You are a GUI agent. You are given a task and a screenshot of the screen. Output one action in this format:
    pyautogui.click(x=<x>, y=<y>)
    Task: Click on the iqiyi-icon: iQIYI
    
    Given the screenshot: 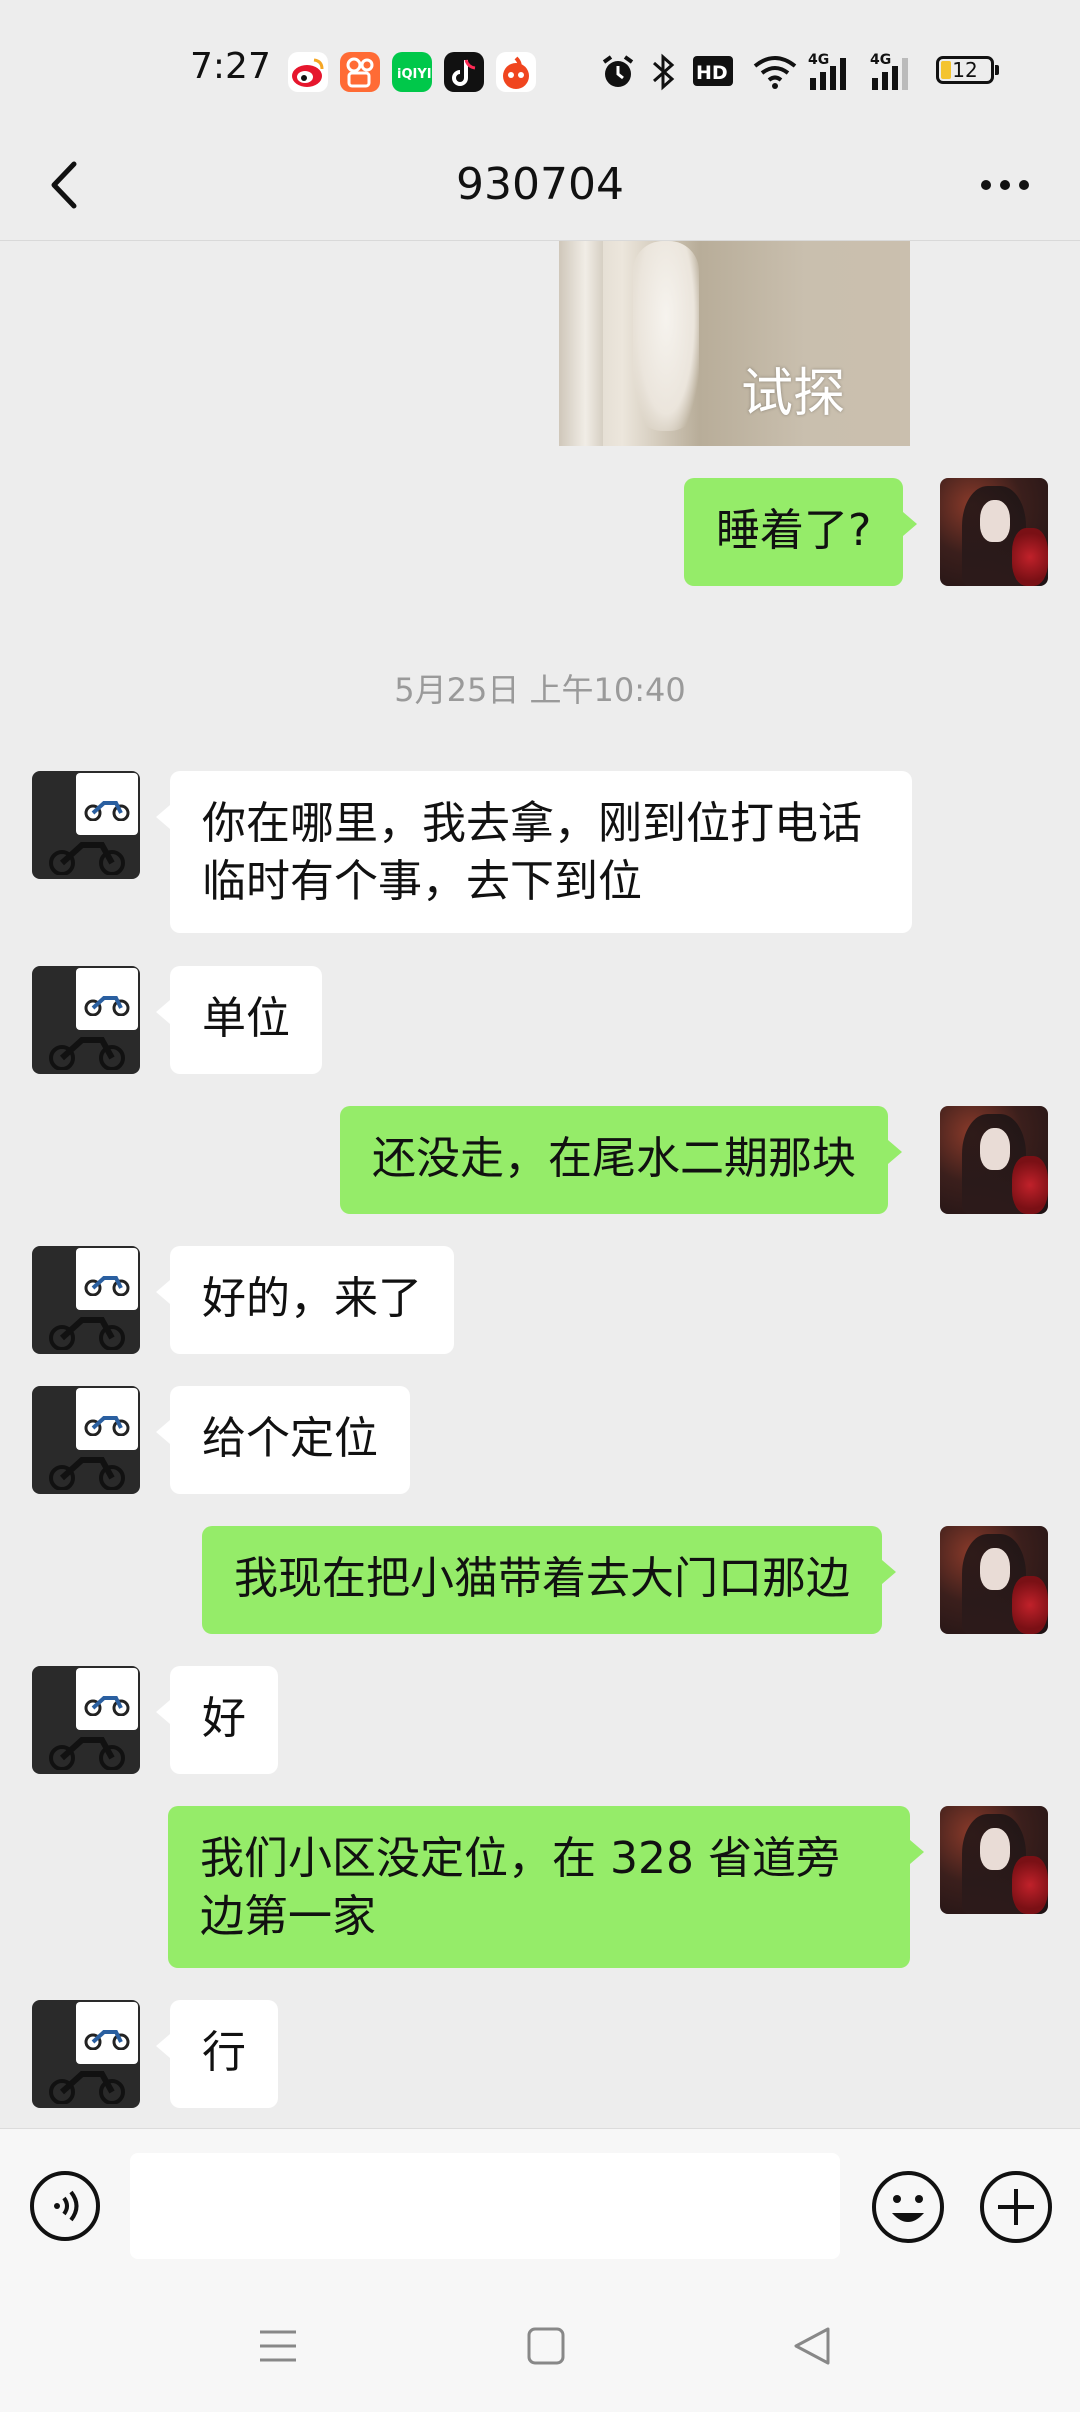 What is the action you would take?
    pyautogui.click(x=412, y=72)
    